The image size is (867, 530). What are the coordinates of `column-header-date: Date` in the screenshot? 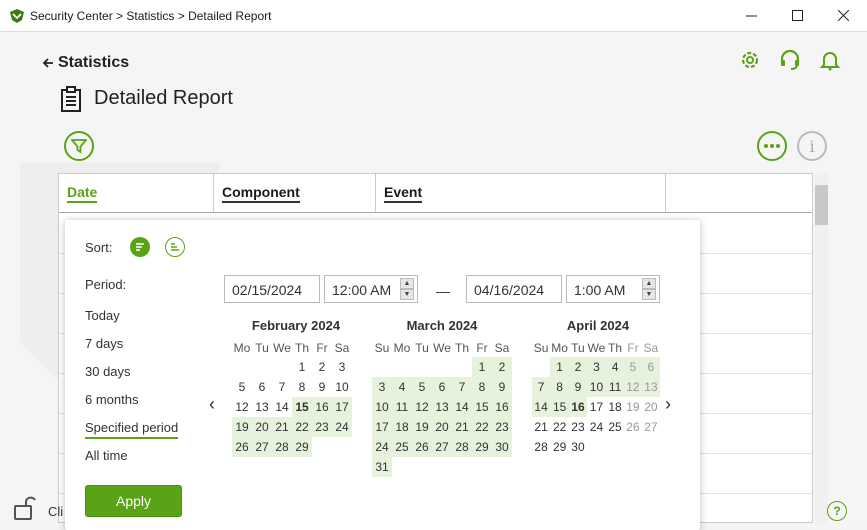 It's located at (136, 193).